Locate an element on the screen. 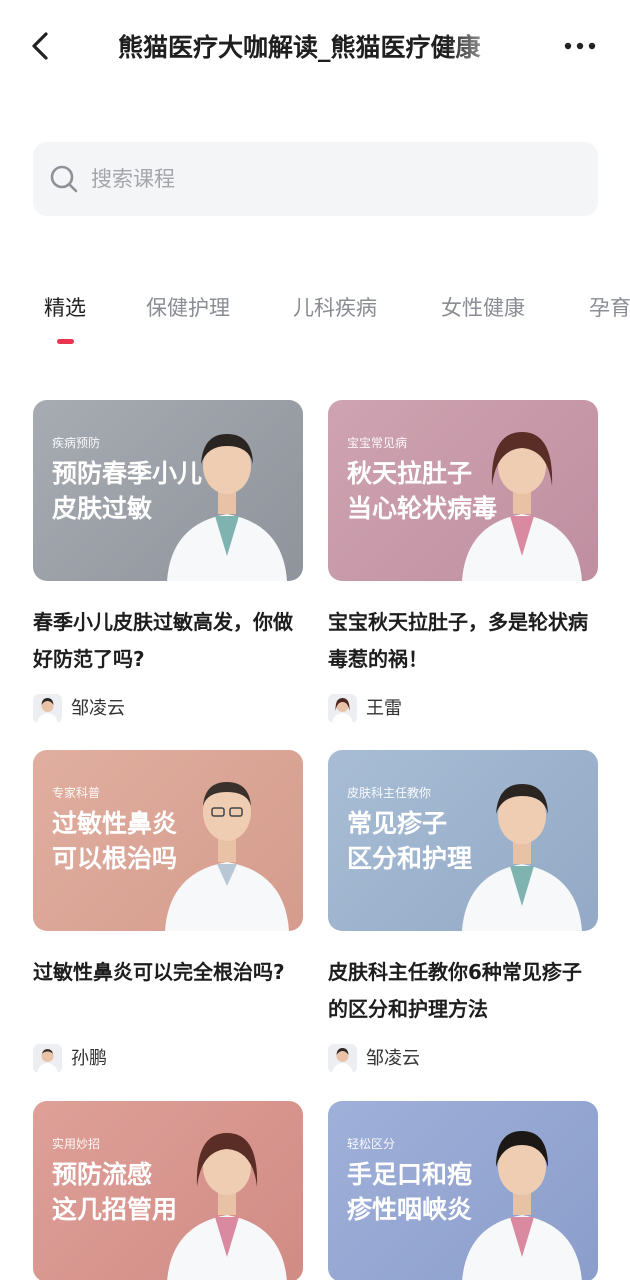 This screenshot has height=1280, width=630. category-tabs: 精选 保健护理 儿科疾病 女性健康 孕育 is located at coordinates (315, 320).